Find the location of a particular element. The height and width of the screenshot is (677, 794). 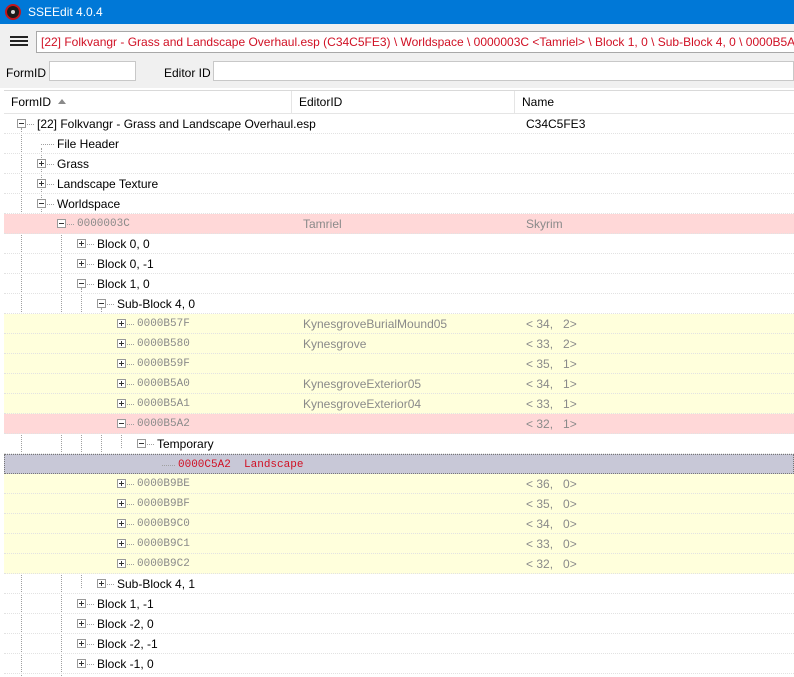

editorid-filter-label: Editor ID is located at coordinates (187, 73).